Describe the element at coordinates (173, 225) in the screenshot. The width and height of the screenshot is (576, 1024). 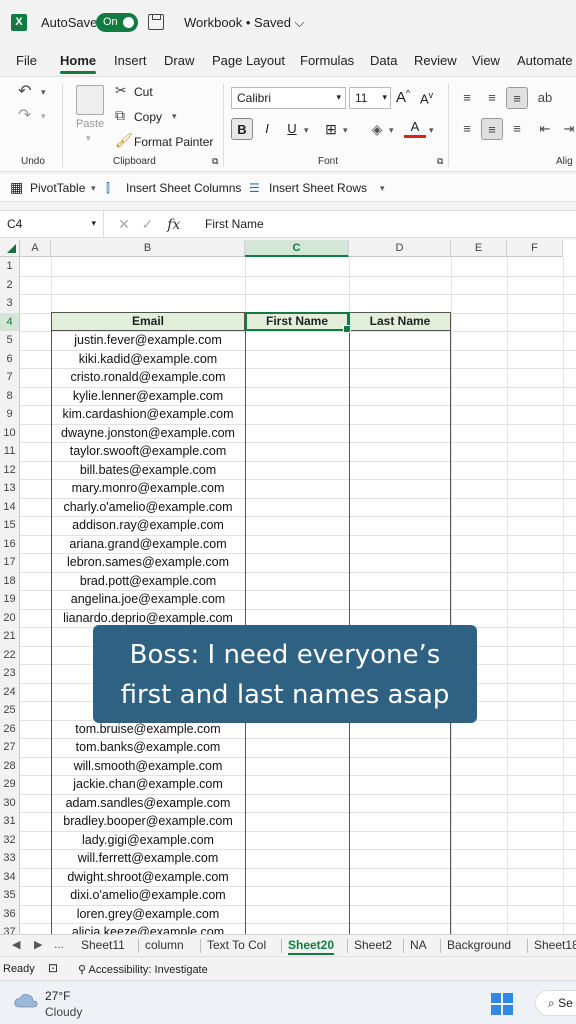
I see `insert-function-icon: fx` at that location.